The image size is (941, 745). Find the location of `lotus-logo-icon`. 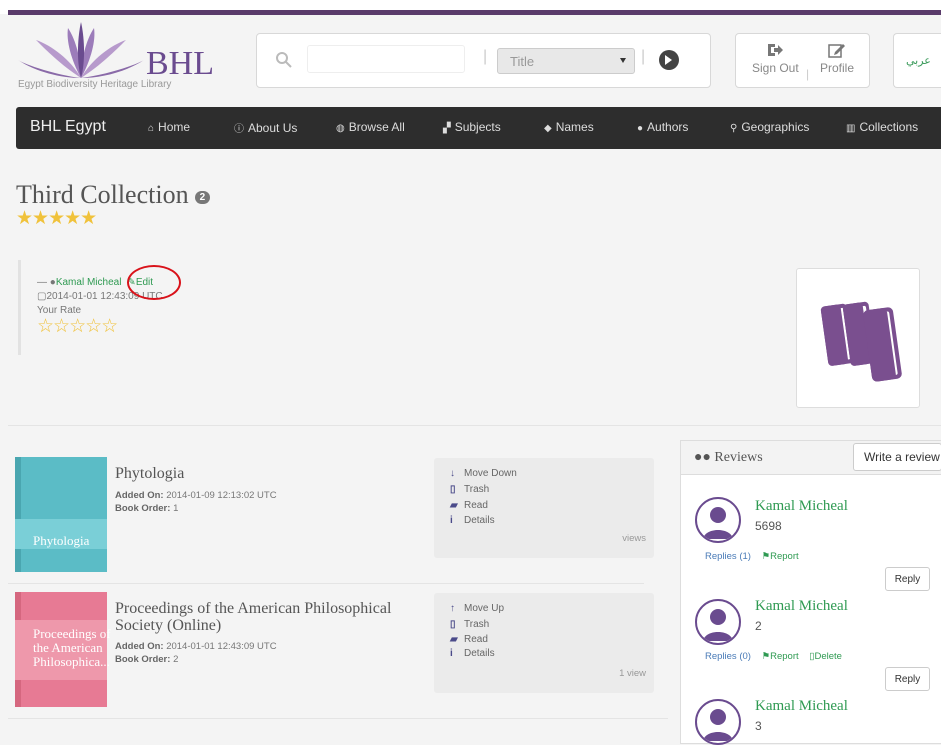

lotus-logo-icon is located at coordinates (81, 50).